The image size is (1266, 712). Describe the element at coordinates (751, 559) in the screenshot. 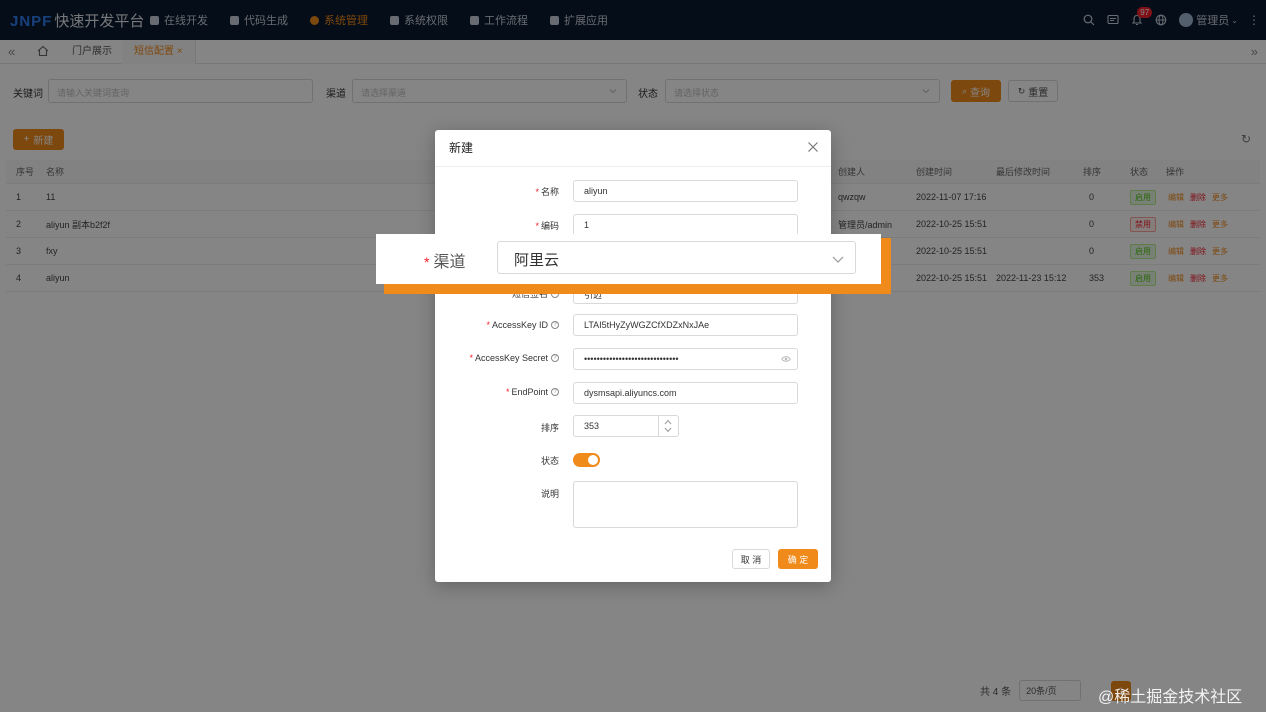

I see `cancel-button: 取 消` at that location.